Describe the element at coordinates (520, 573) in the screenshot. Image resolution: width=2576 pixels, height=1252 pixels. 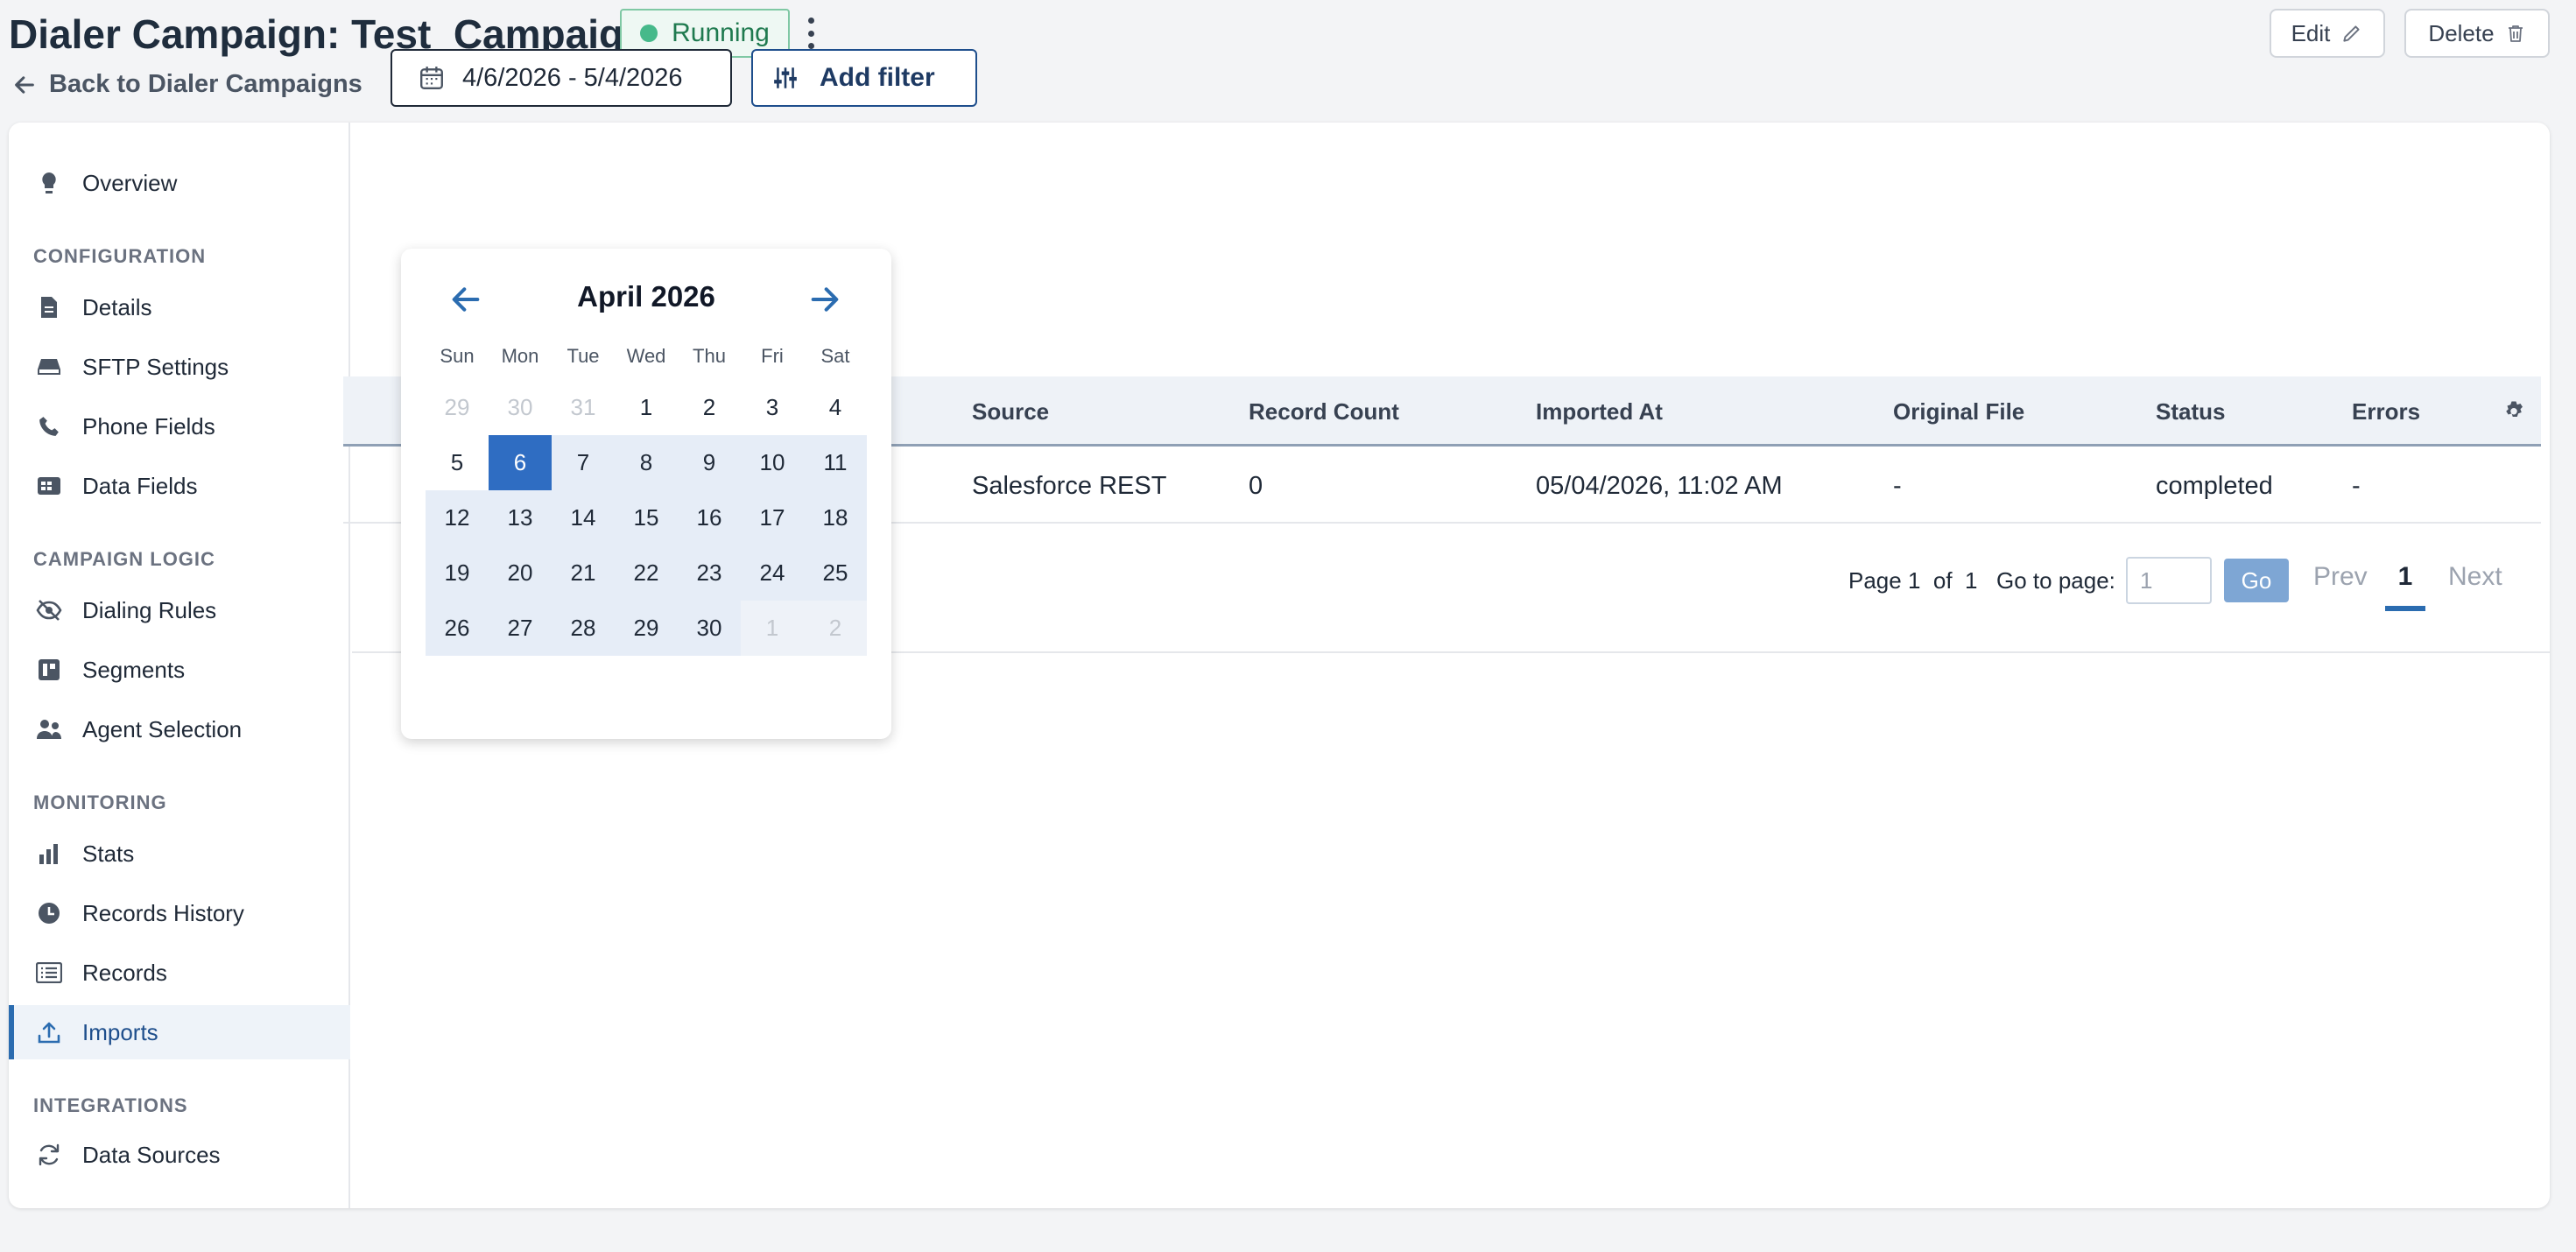
I see `calendar-day: 20` at that location.